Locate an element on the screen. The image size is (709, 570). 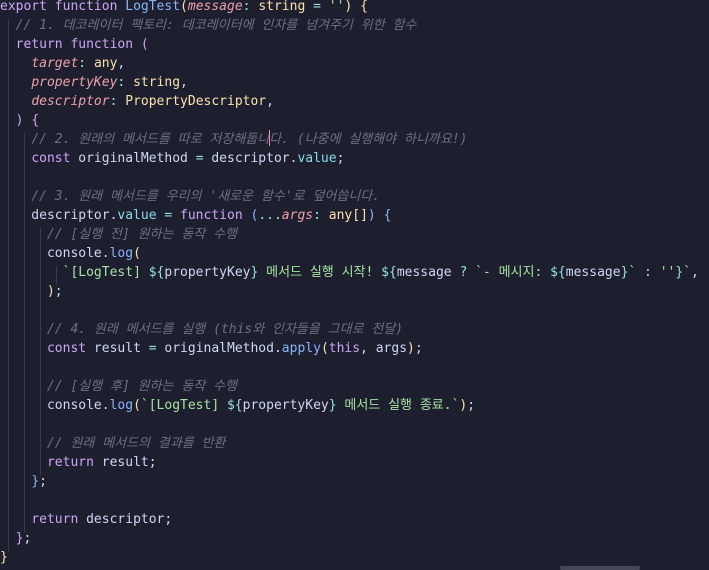
code-token: // [실행 후] 원하는 동작 수행 is located at coordinates (142, 386).